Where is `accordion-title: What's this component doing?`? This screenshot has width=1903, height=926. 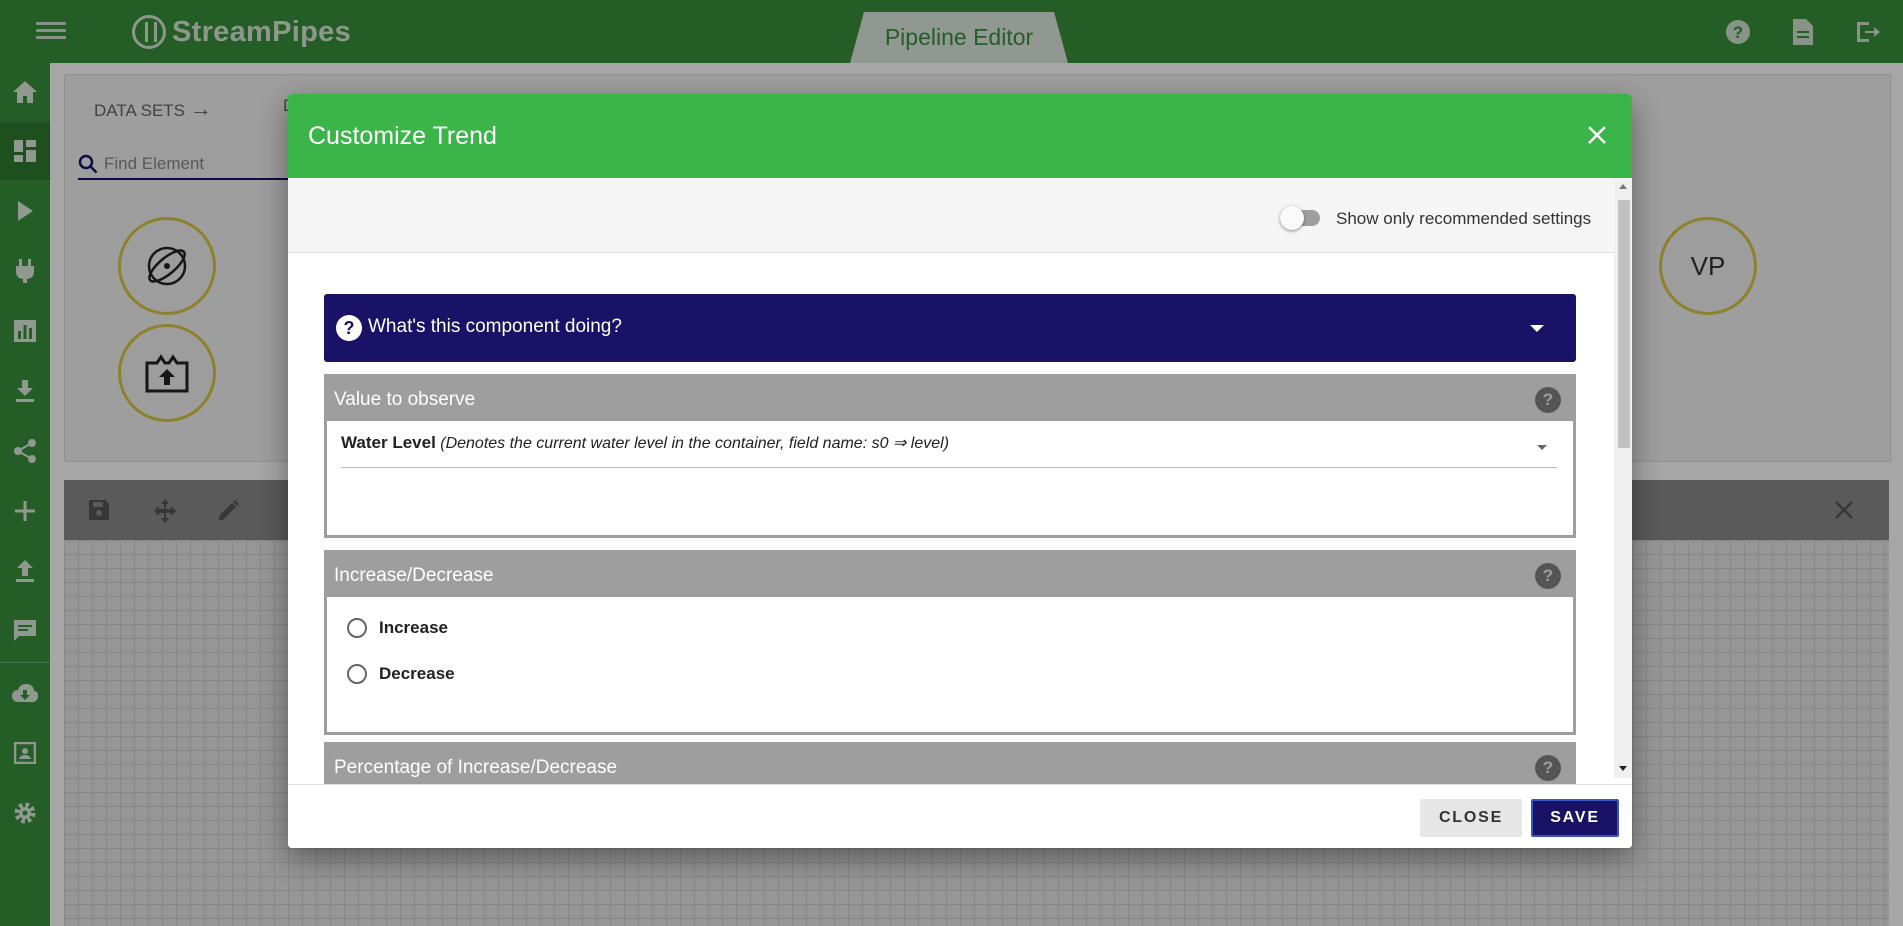
accordion-title: What's this component doing? is located at coordinates (495, 326).